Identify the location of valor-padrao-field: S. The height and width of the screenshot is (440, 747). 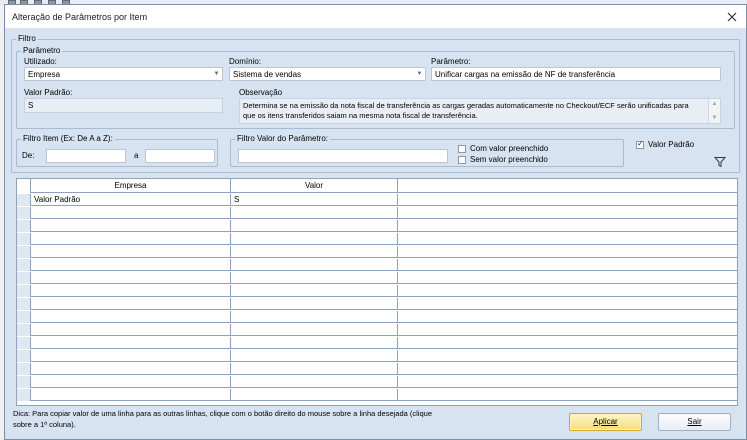
(123, 105).